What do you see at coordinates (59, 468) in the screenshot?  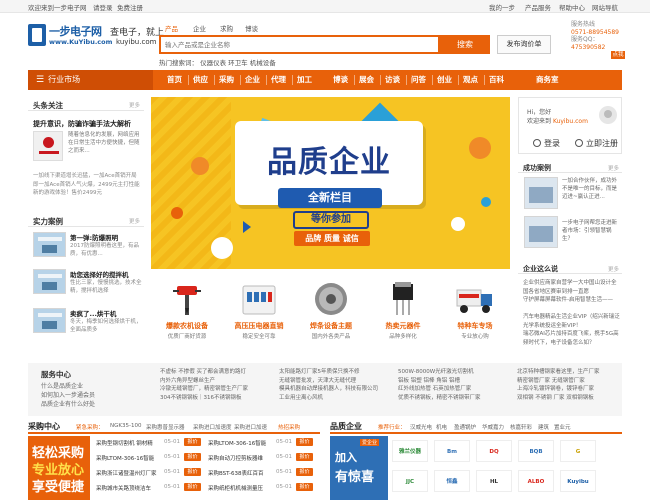 I see `purchase-ad: 轻松采购 专业放心 享受便捷` at bounding box center [59, 468].